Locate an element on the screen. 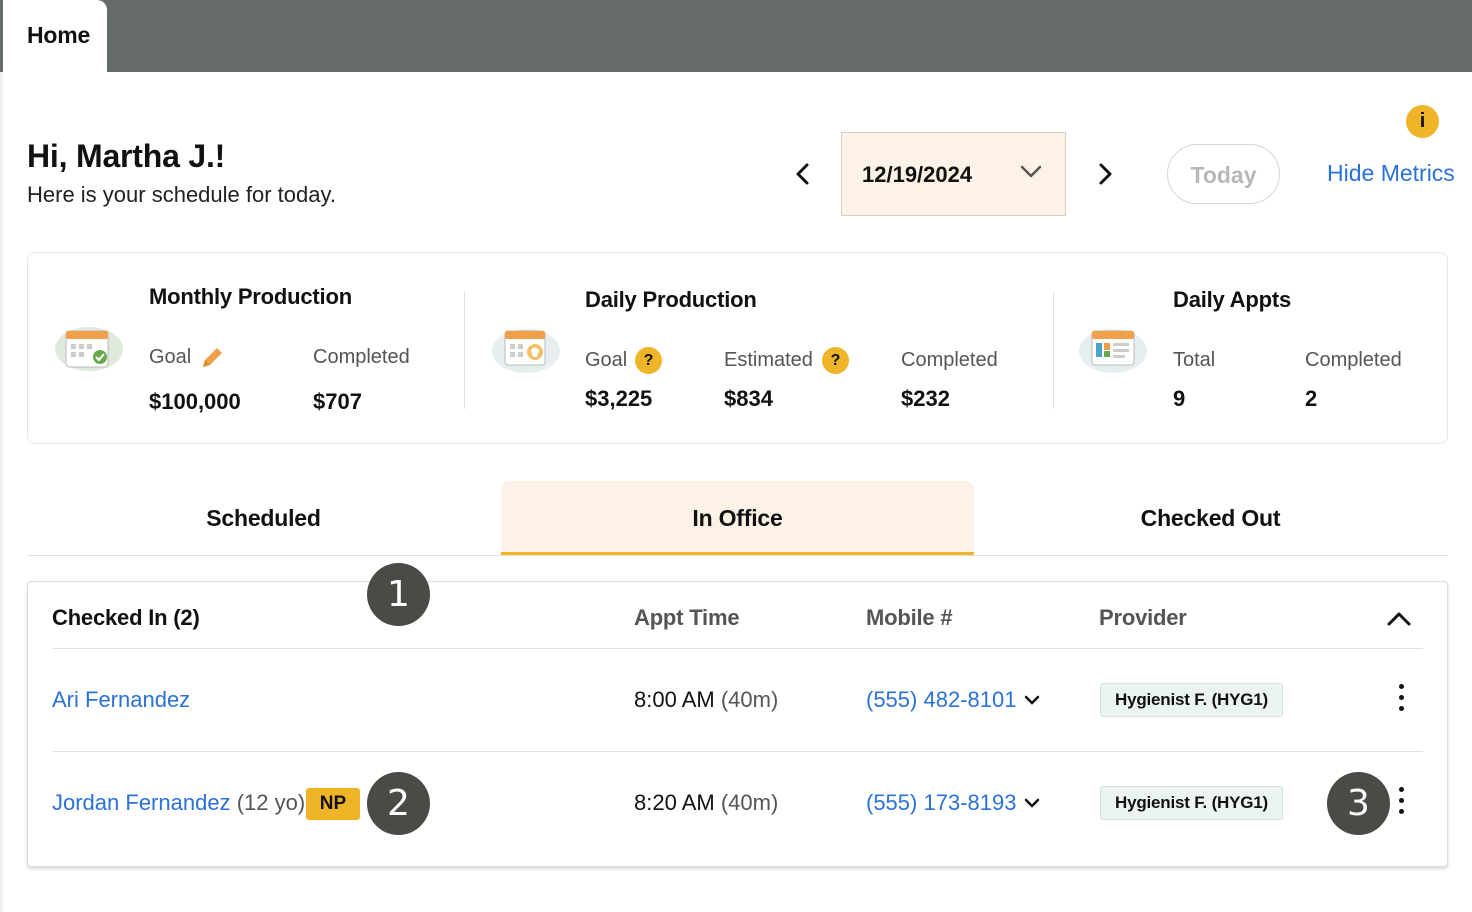  tab-in-office-label: In Office is located at coordinates (737, 518).